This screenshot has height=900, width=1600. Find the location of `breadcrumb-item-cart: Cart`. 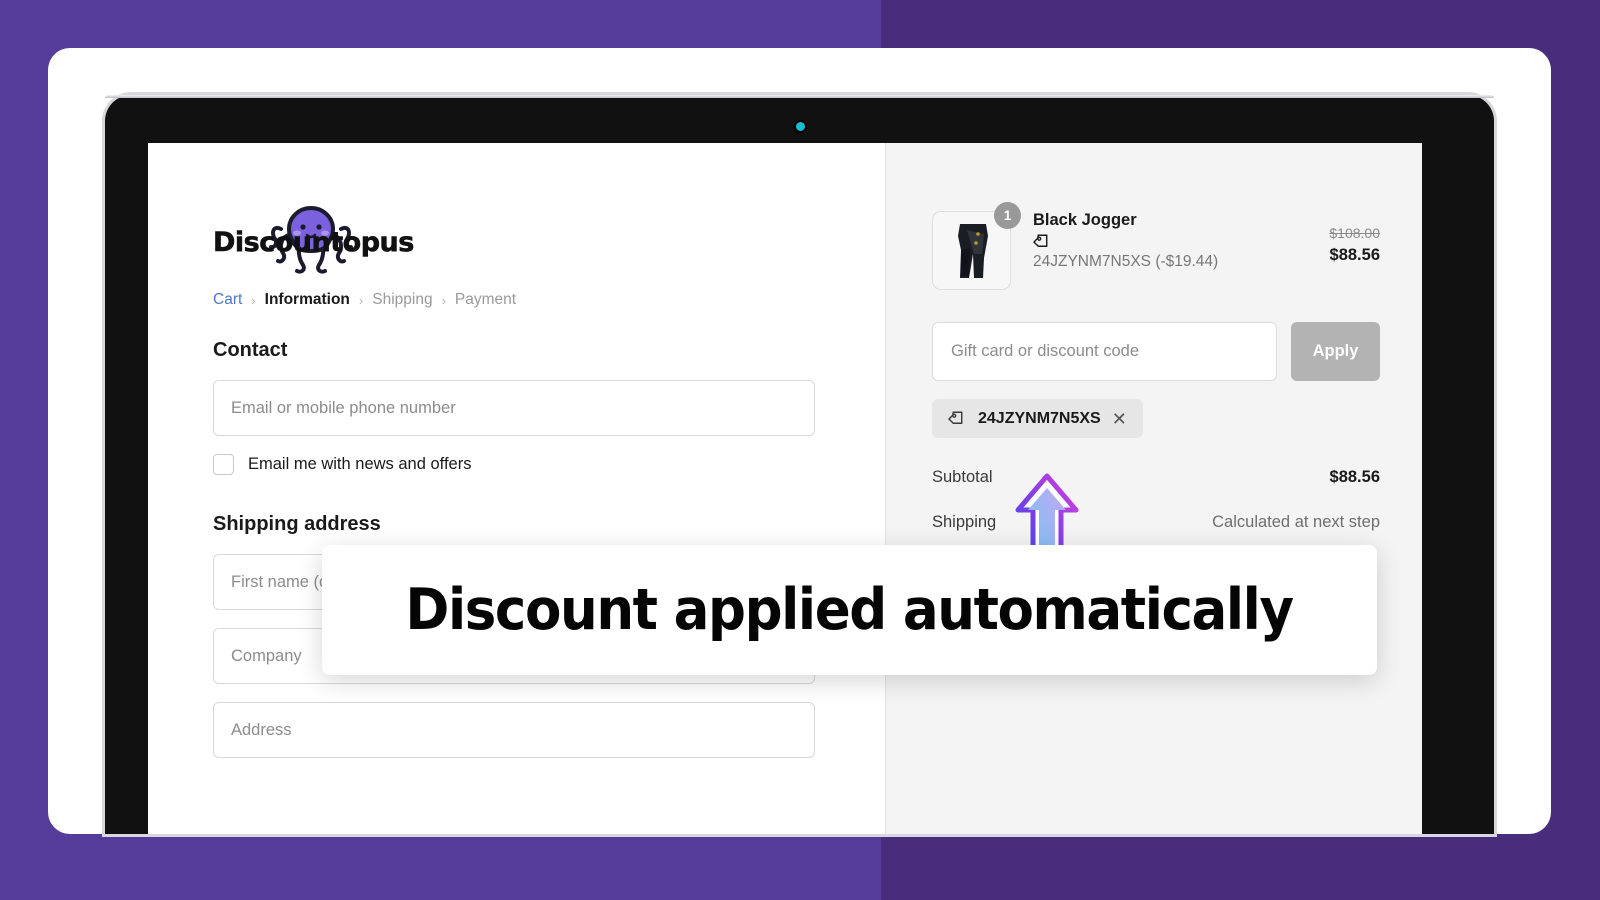

breadcrumb-item-cart: Cart is located at coordinates (227, 300).